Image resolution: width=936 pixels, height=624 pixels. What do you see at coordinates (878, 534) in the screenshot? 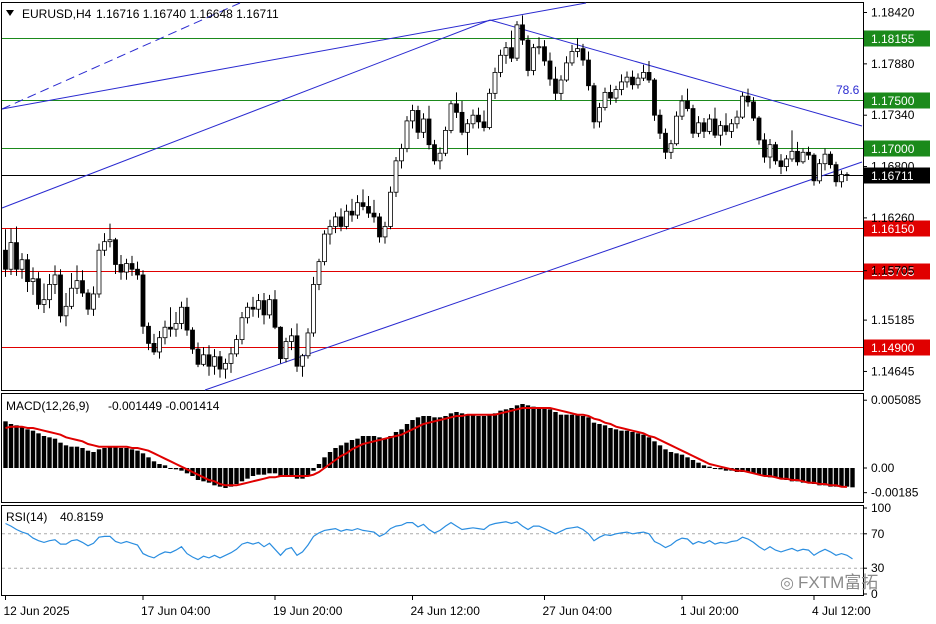
I see `rsi-tick-label: 70` at bounding box center [878, 534].